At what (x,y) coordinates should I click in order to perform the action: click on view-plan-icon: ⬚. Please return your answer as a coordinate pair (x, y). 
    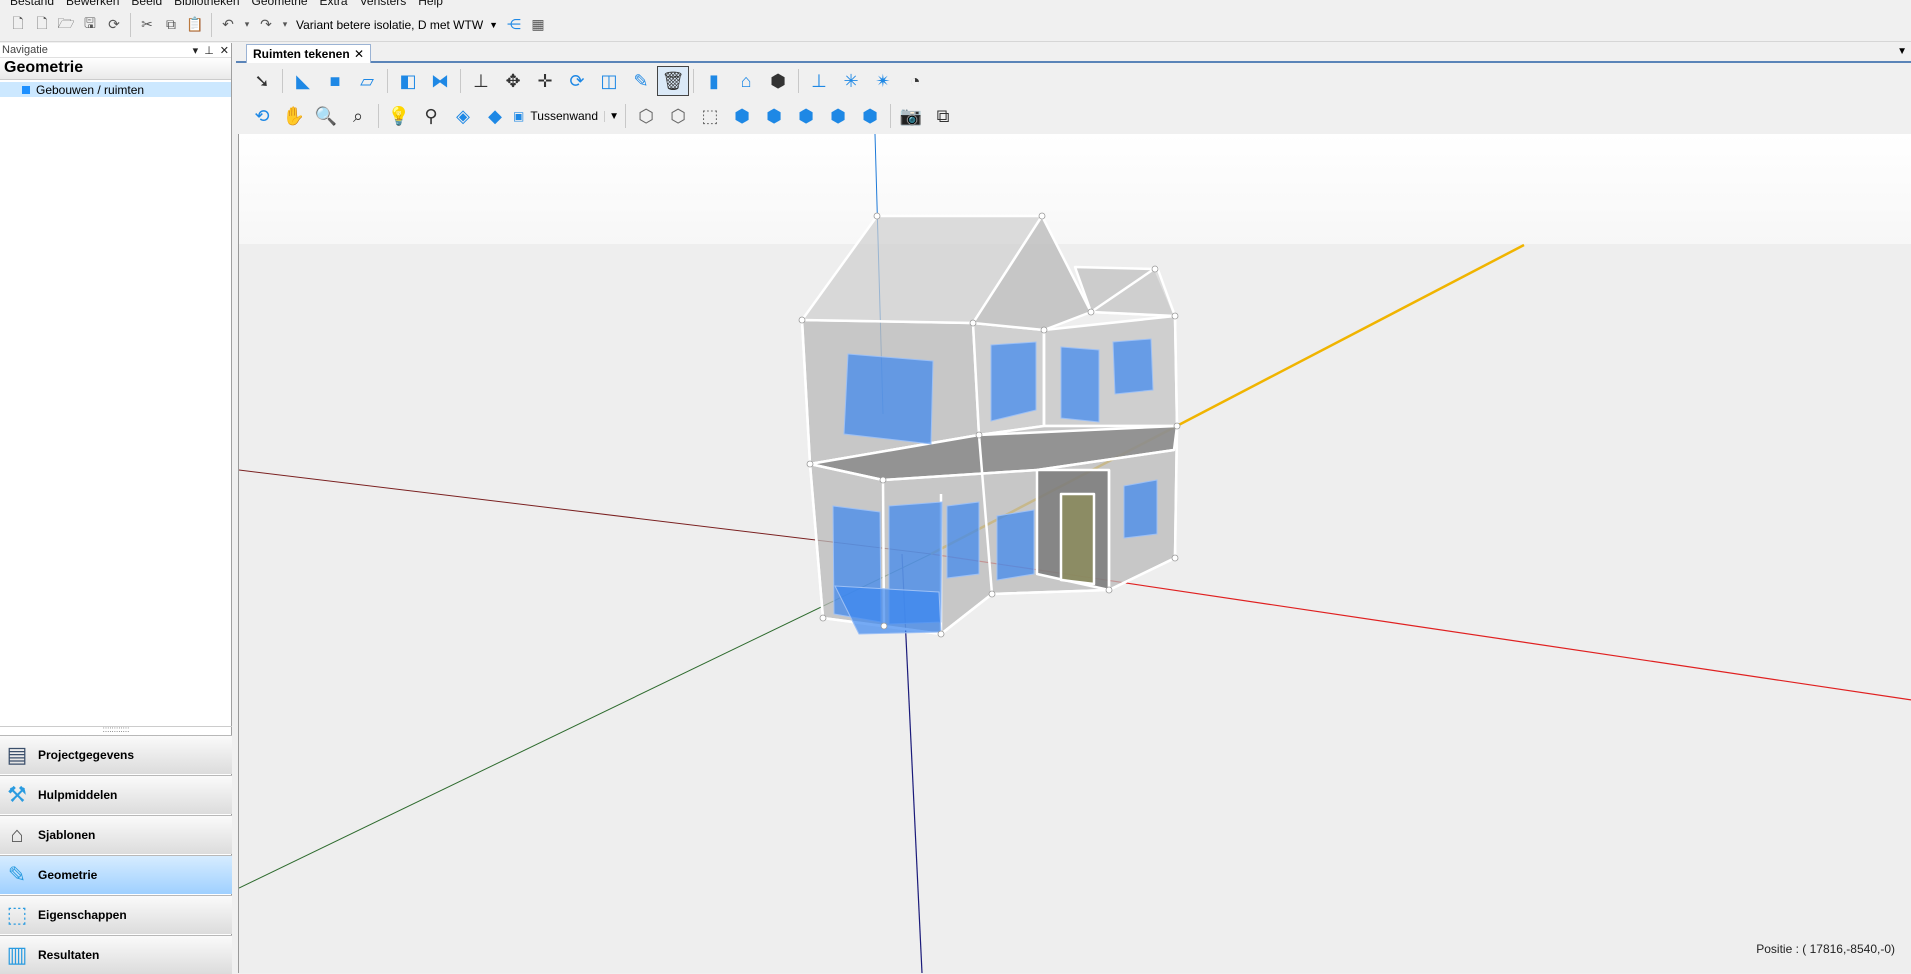
    Looking at the image, I should click on (710, 116).